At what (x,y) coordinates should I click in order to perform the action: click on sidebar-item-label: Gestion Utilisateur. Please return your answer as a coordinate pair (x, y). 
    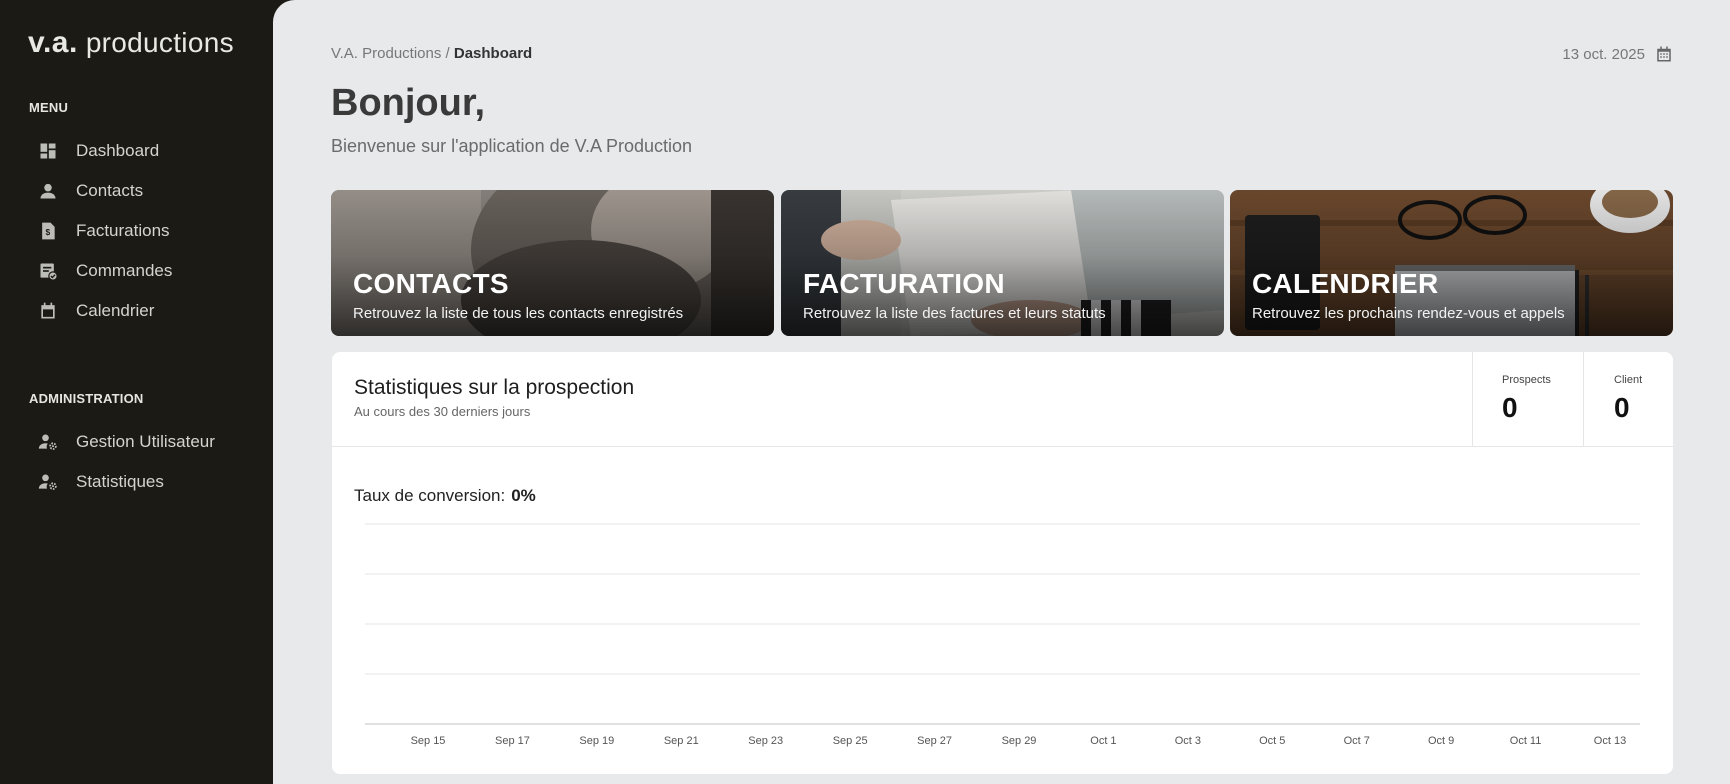
    Looking at the image, I should click on (145, 441).